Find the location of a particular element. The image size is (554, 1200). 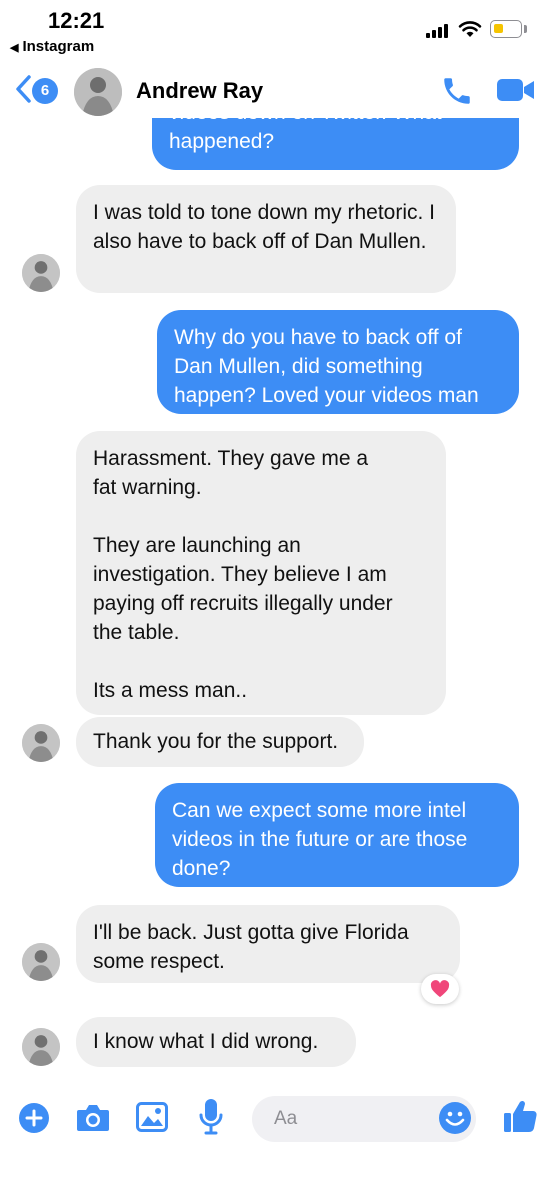

status-bar: 12:21 ◀ Instagram is located at coordinates (277, 32).